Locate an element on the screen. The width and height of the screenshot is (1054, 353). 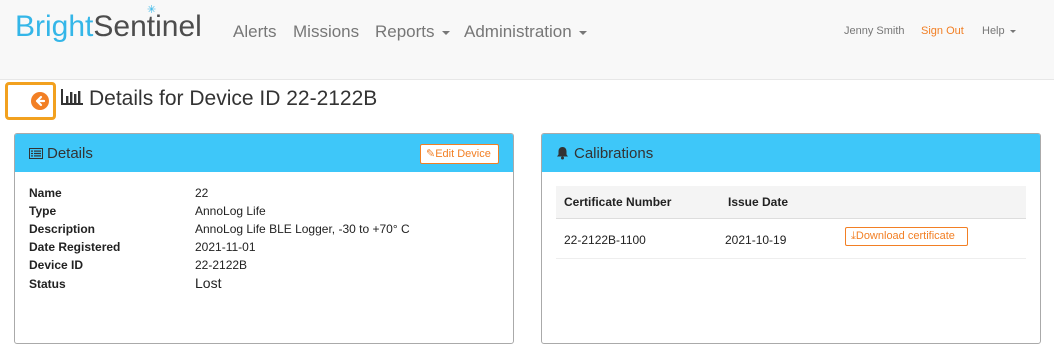
nav-administration: Administration is located at coordinates (525, 32).